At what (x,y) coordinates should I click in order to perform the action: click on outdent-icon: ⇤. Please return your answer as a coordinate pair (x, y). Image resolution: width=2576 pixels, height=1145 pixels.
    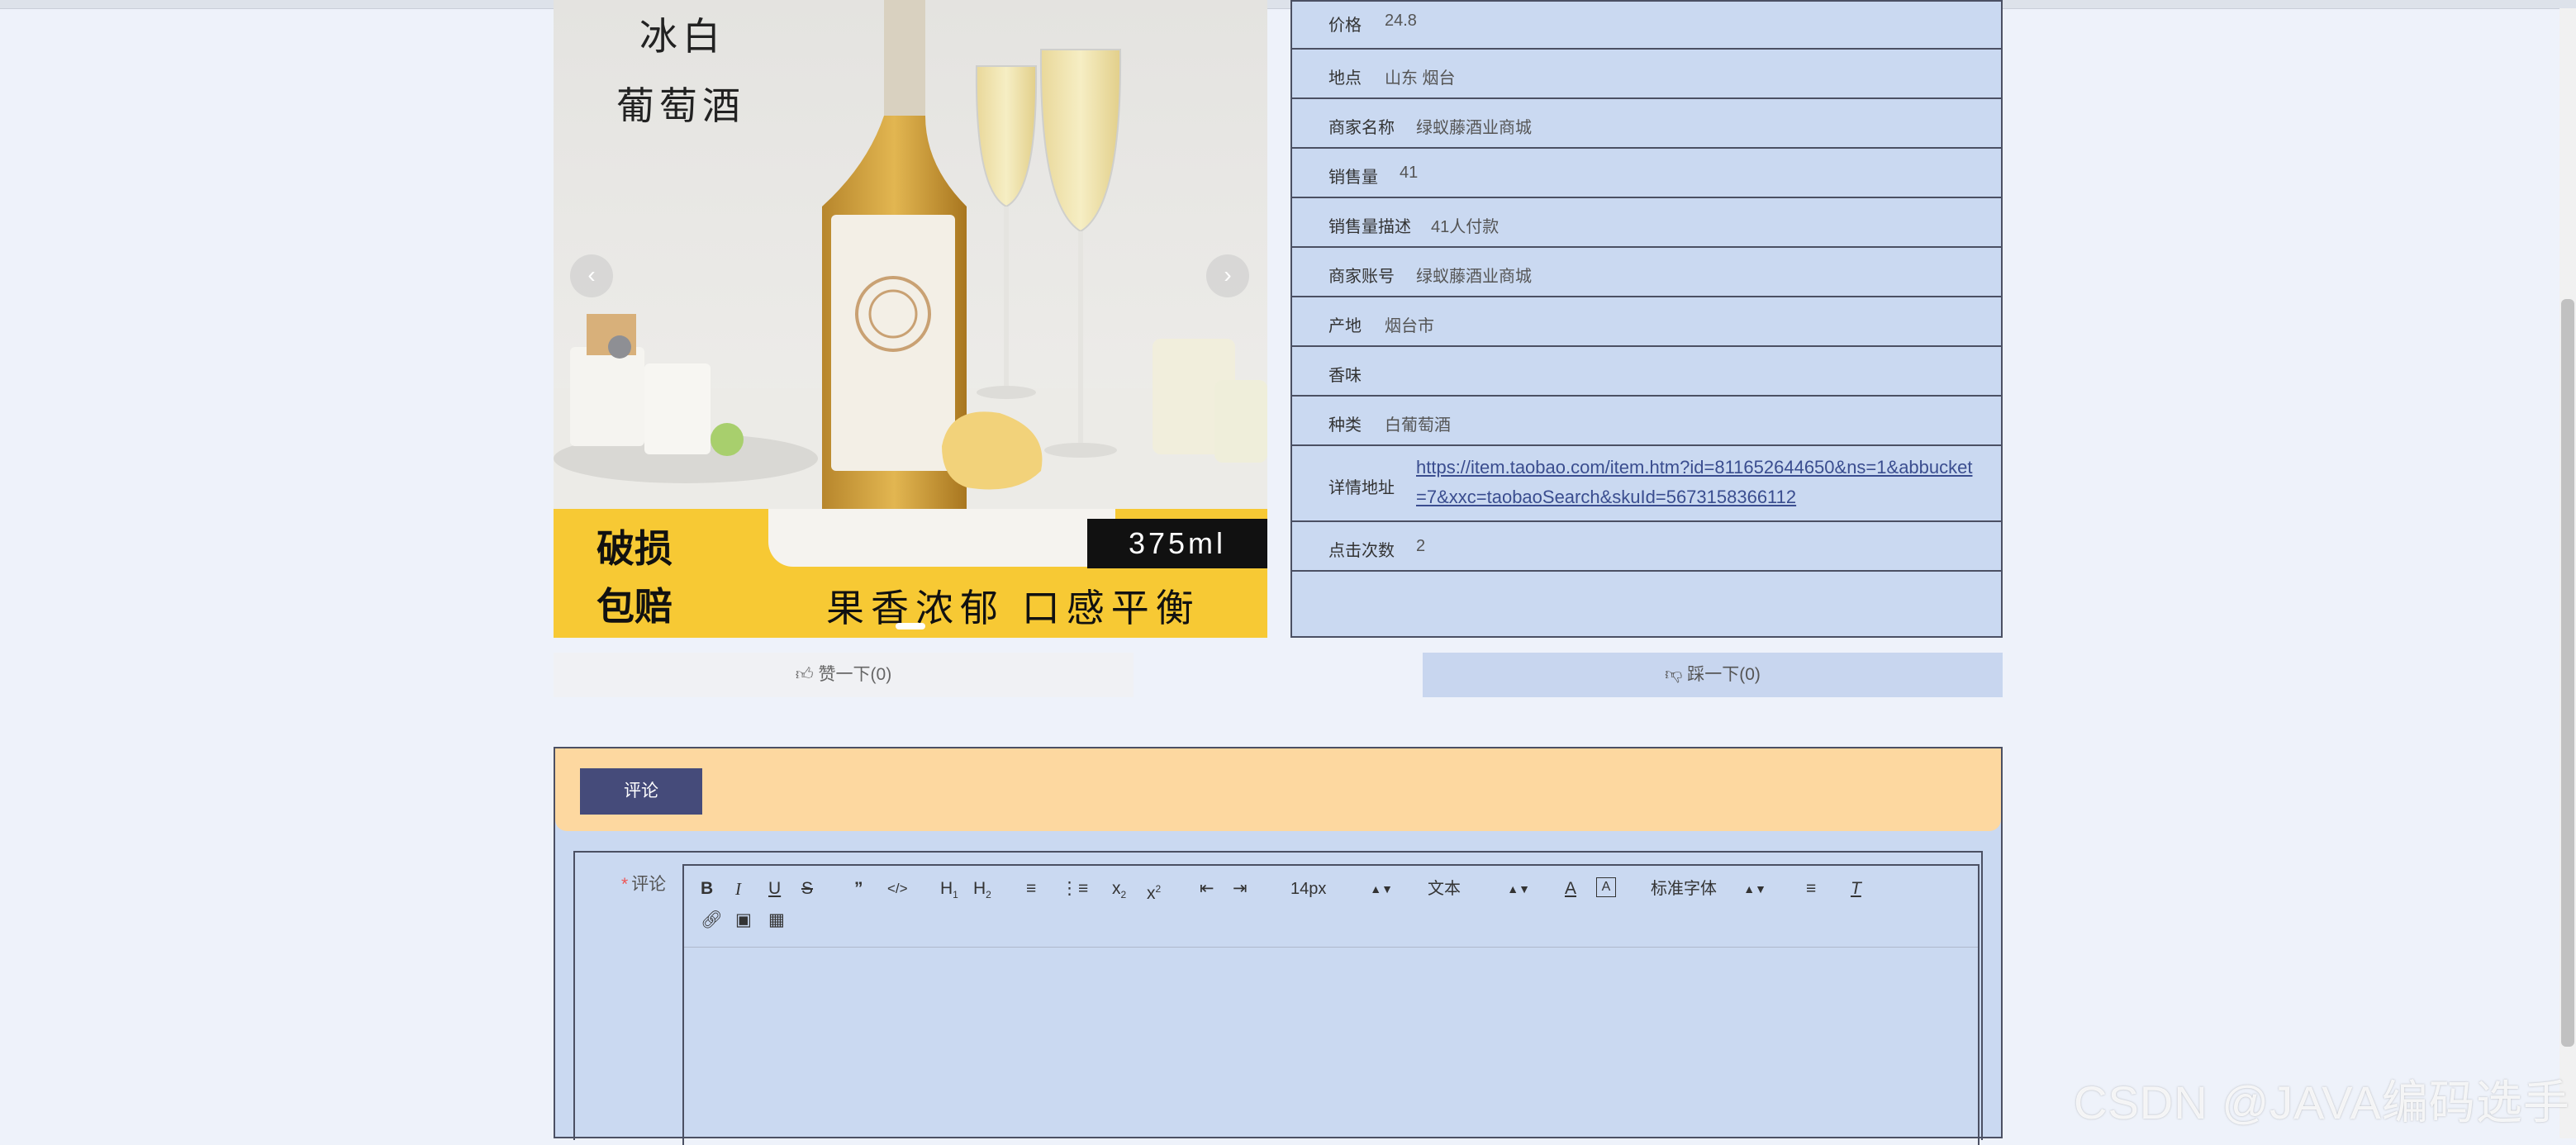
    Looking at the image, I should click on (1207, 888).